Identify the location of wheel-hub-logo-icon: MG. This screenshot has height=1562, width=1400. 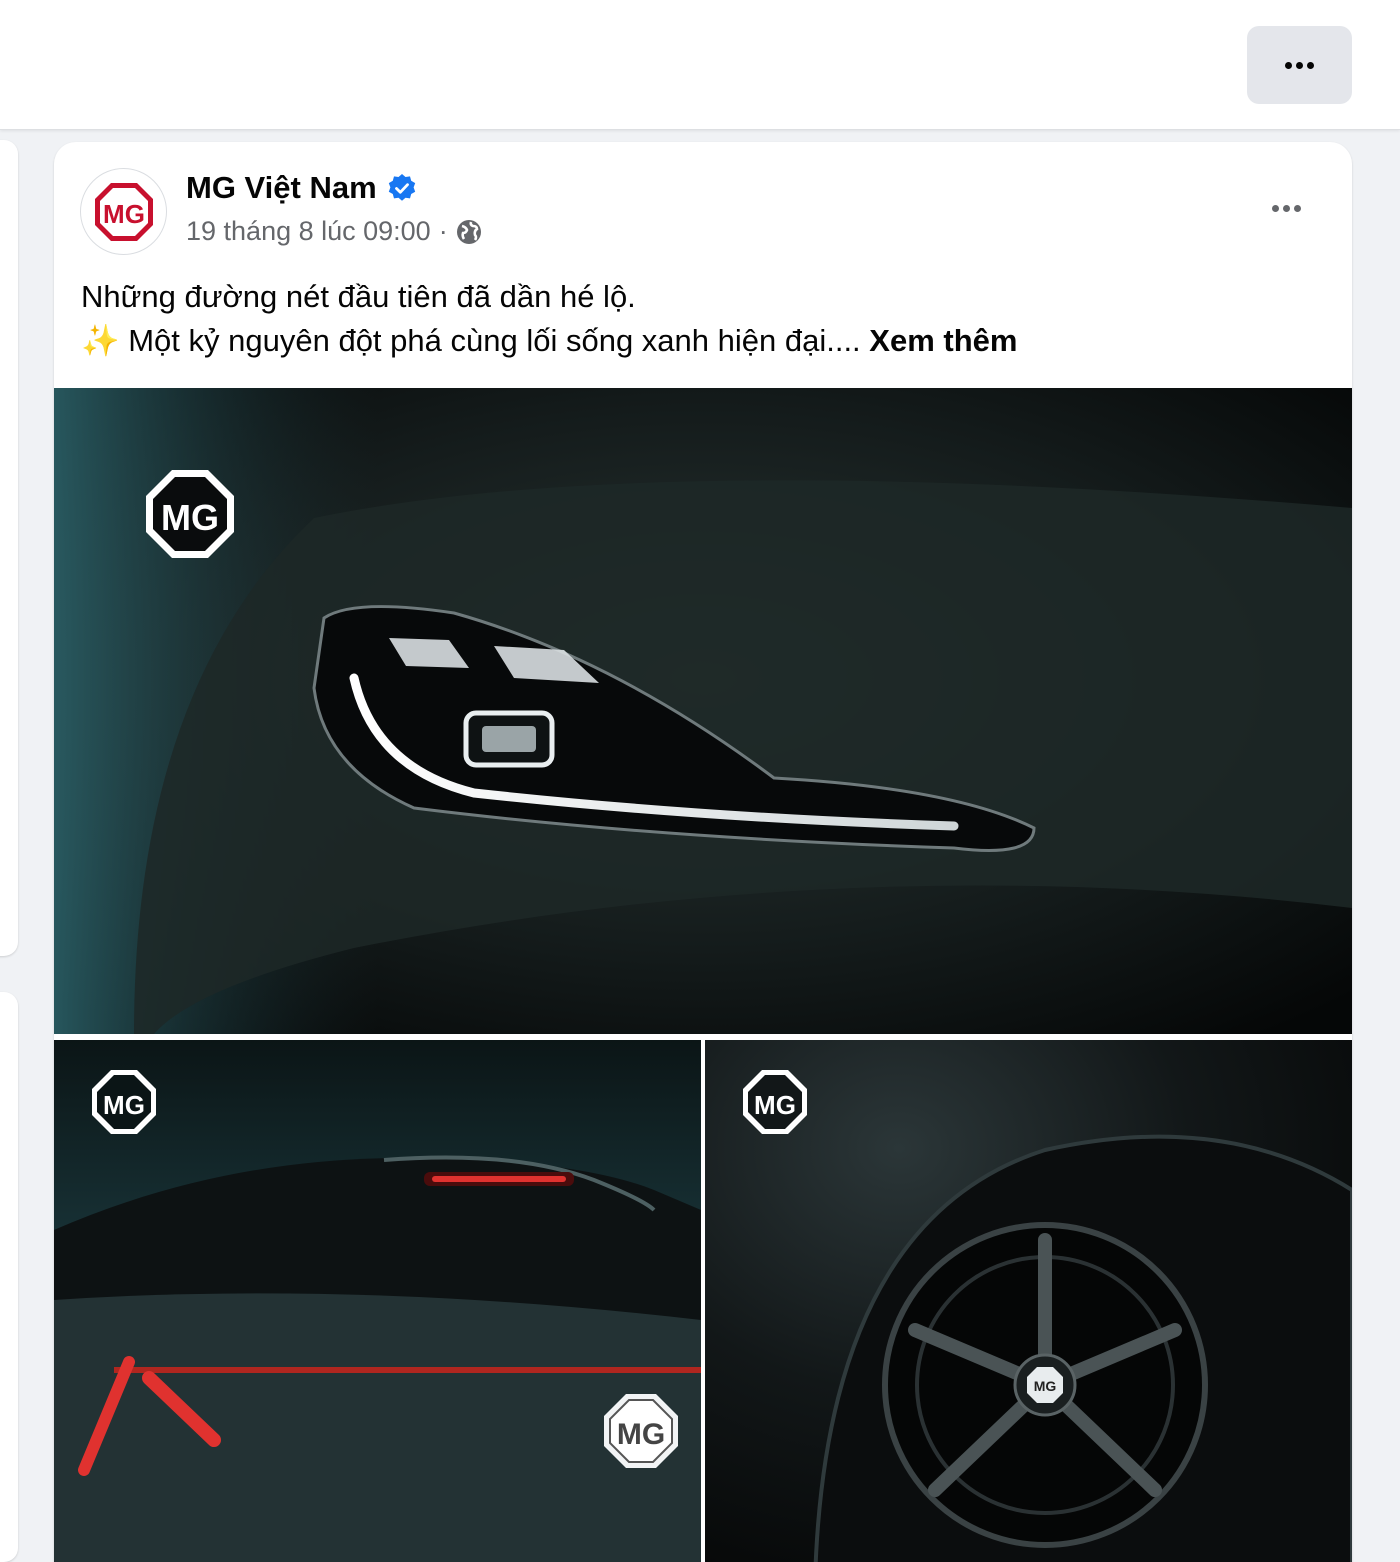
(1045, 1385).